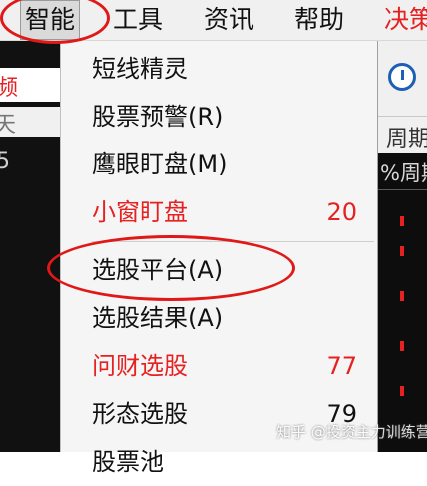 Image resolution: width=427 pixels, height=486 pixels. I want to click on menu-item-label: 问财选股, so click(140, 366).